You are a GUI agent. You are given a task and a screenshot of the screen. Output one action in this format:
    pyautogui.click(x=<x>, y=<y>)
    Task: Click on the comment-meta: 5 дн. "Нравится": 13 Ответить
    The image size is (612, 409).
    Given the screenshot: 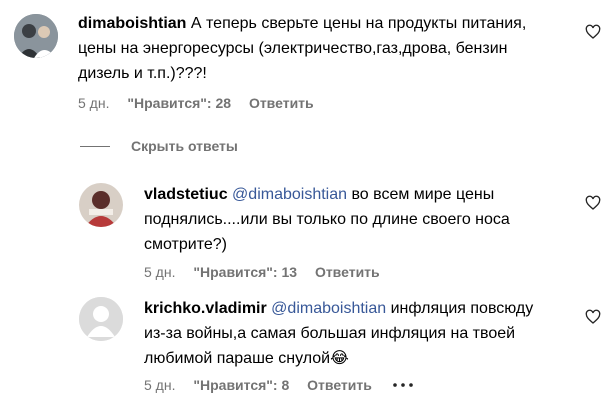 What is the action you would take?
    pyautogui.click(x=262, y=272)
    